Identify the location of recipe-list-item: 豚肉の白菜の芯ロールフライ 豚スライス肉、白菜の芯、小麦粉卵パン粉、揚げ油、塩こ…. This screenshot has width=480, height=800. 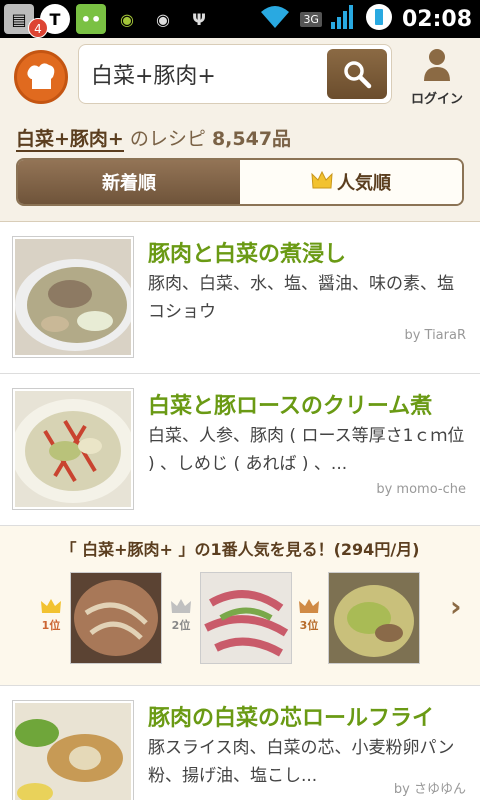
(240, 744).